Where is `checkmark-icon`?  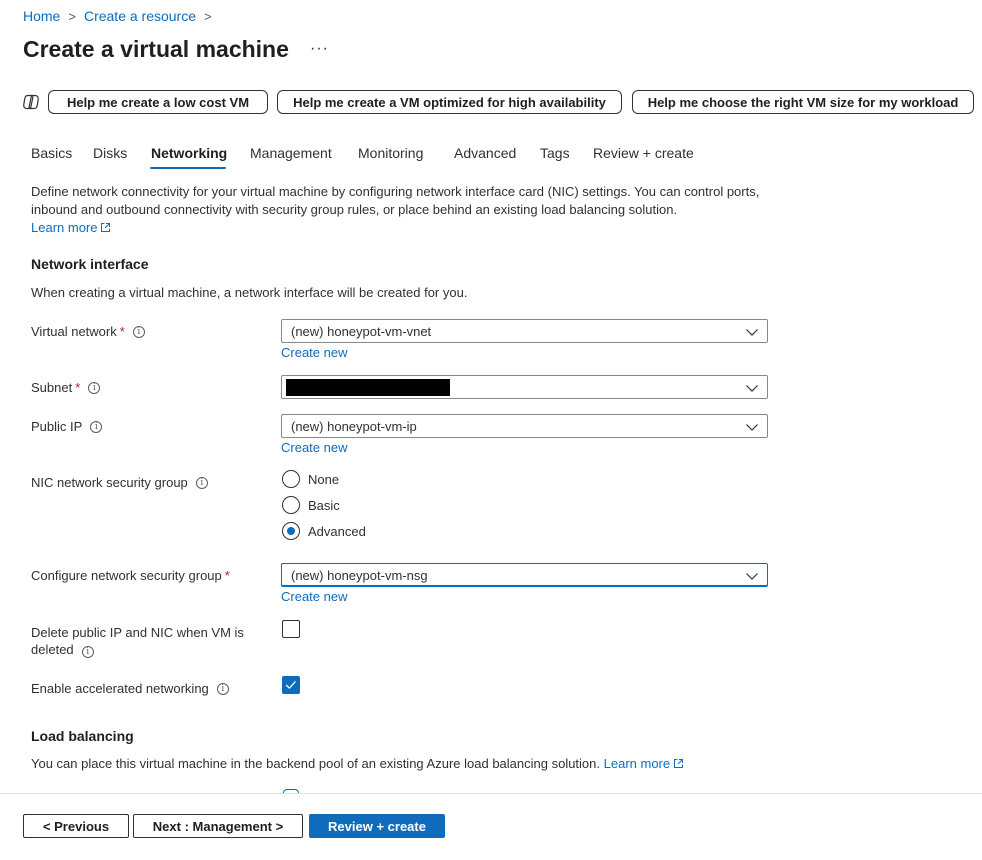
checkmark-icon is located at coordinates (290, 685).